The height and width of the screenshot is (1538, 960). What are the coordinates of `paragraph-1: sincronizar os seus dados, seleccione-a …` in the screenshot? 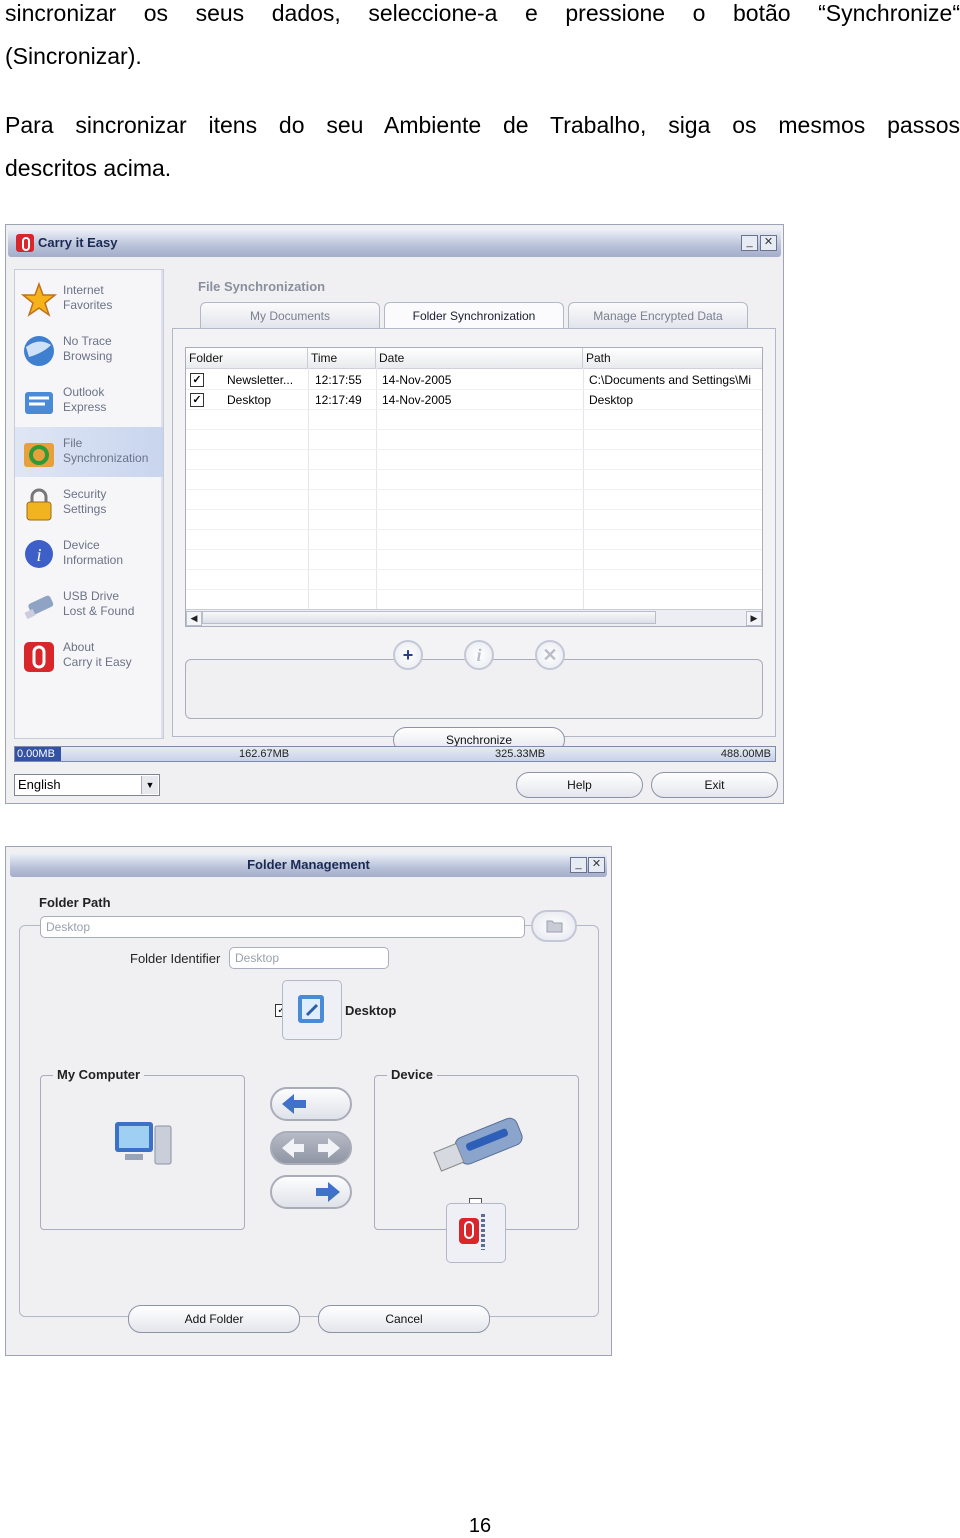 It's located at (482, 39).